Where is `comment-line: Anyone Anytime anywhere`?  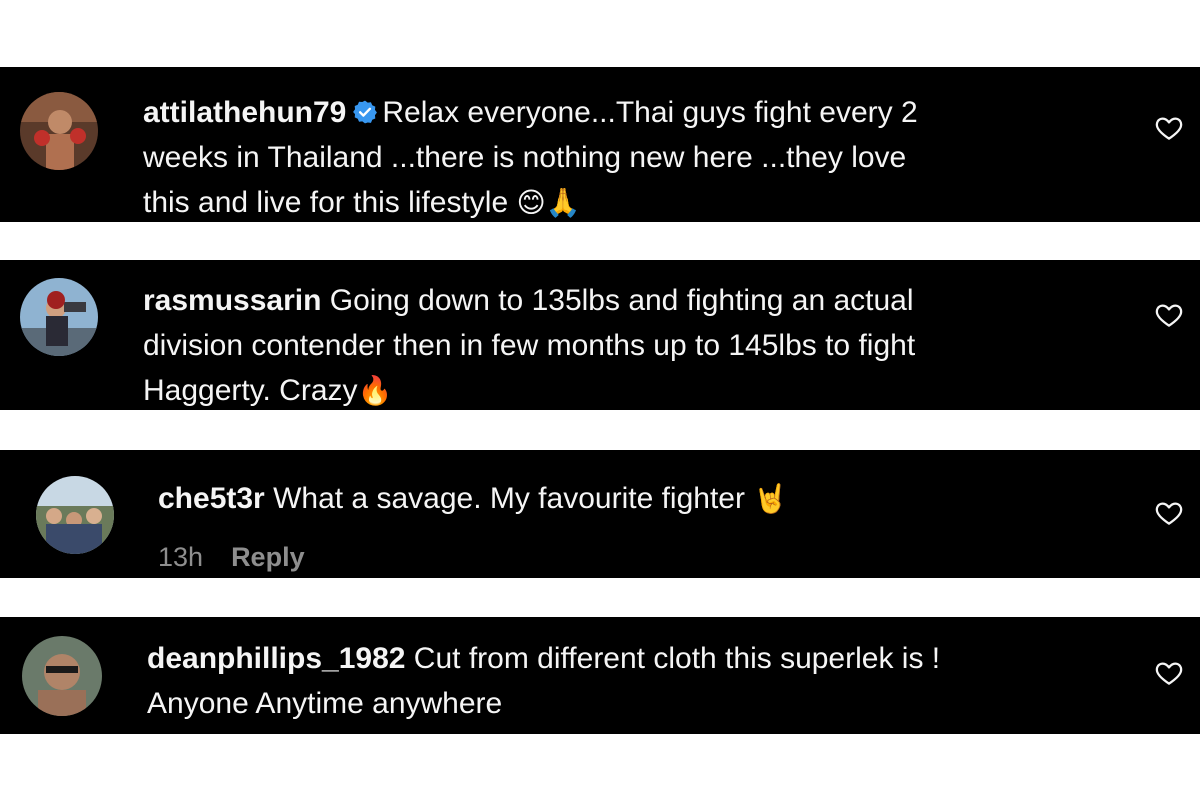
comment-line: Anyone Anytime anywhere is located at coordinates (325, 703).